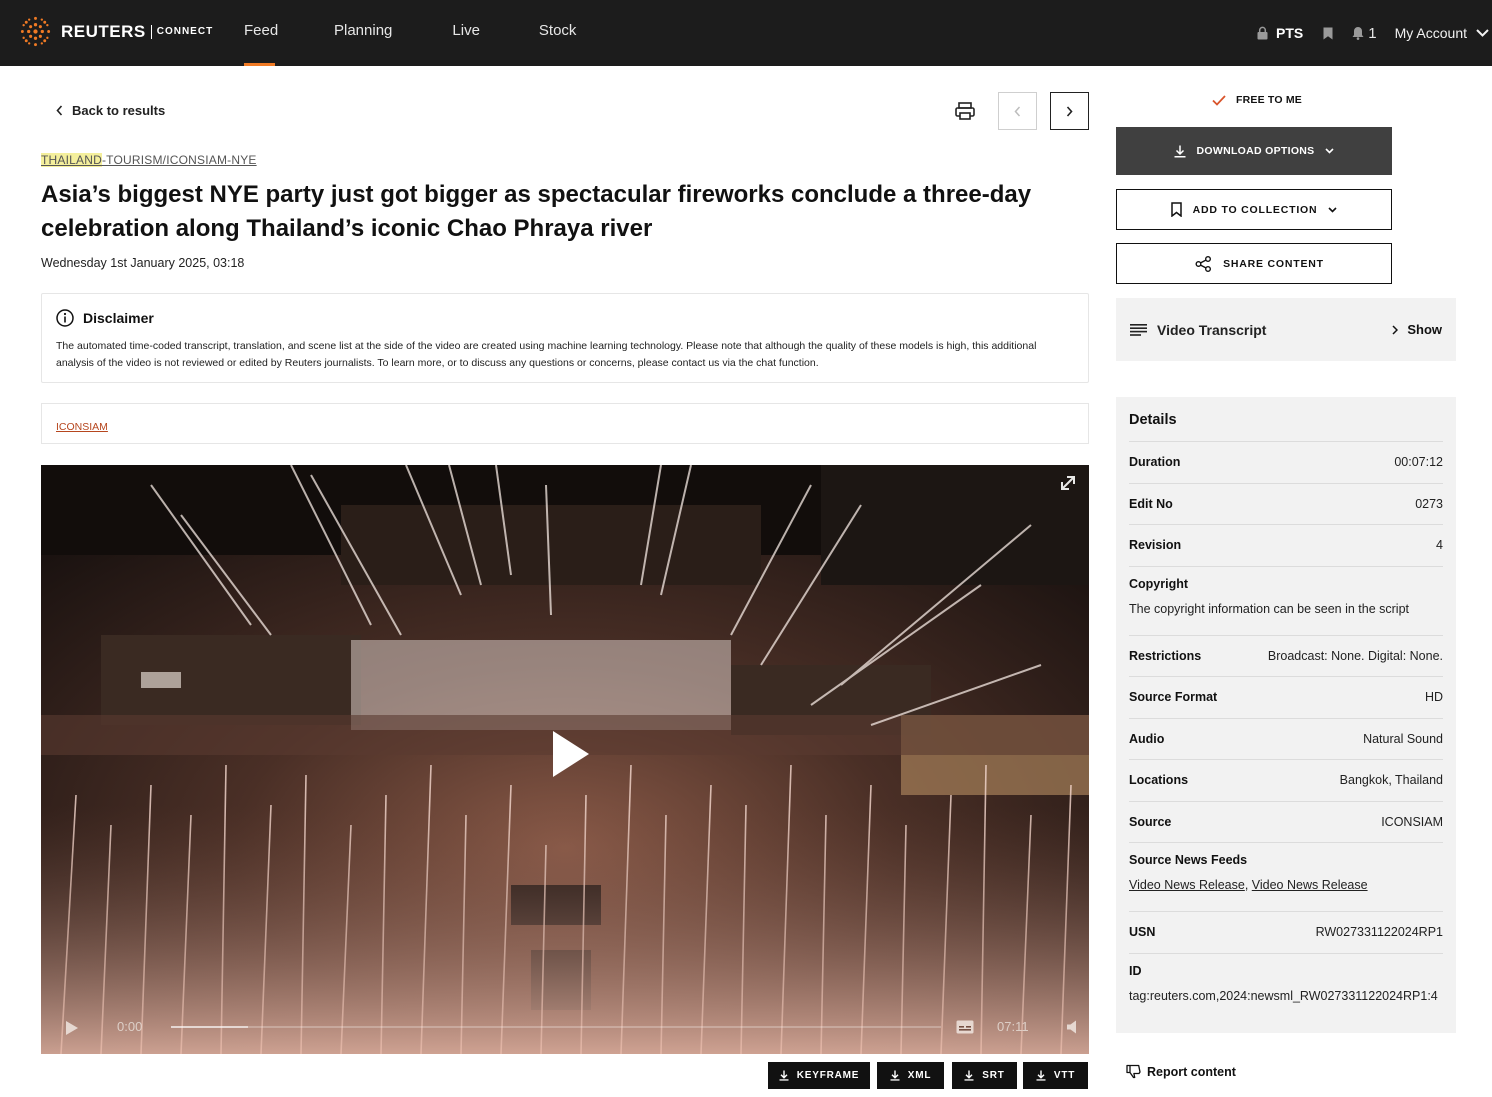 Image resolution: width=1492 pixels, height=1097 pixels. I want to click on detail-value: 0273, so click(1429, 503).